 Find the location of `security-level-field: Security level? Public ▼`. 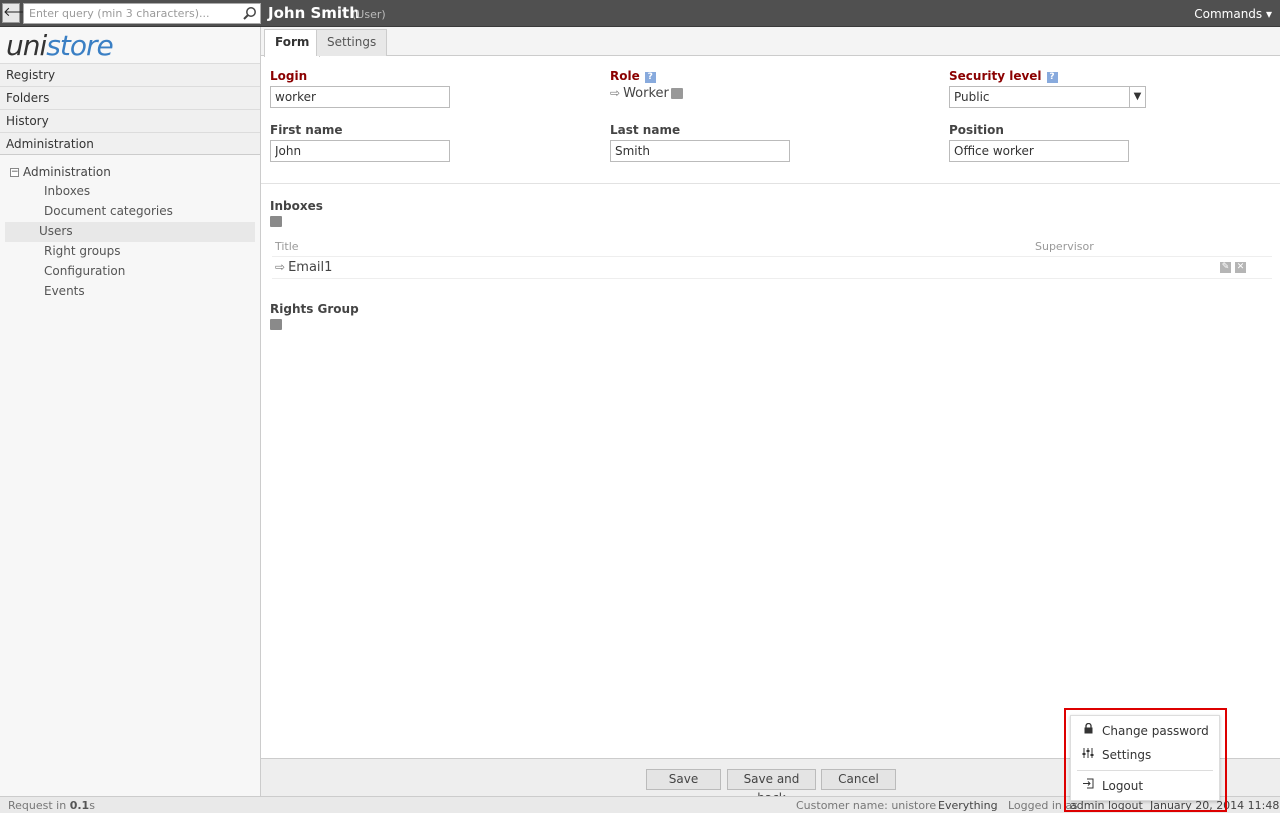

security-level-field: Security level? Public ▼ is located at coordinates (1047, 88).